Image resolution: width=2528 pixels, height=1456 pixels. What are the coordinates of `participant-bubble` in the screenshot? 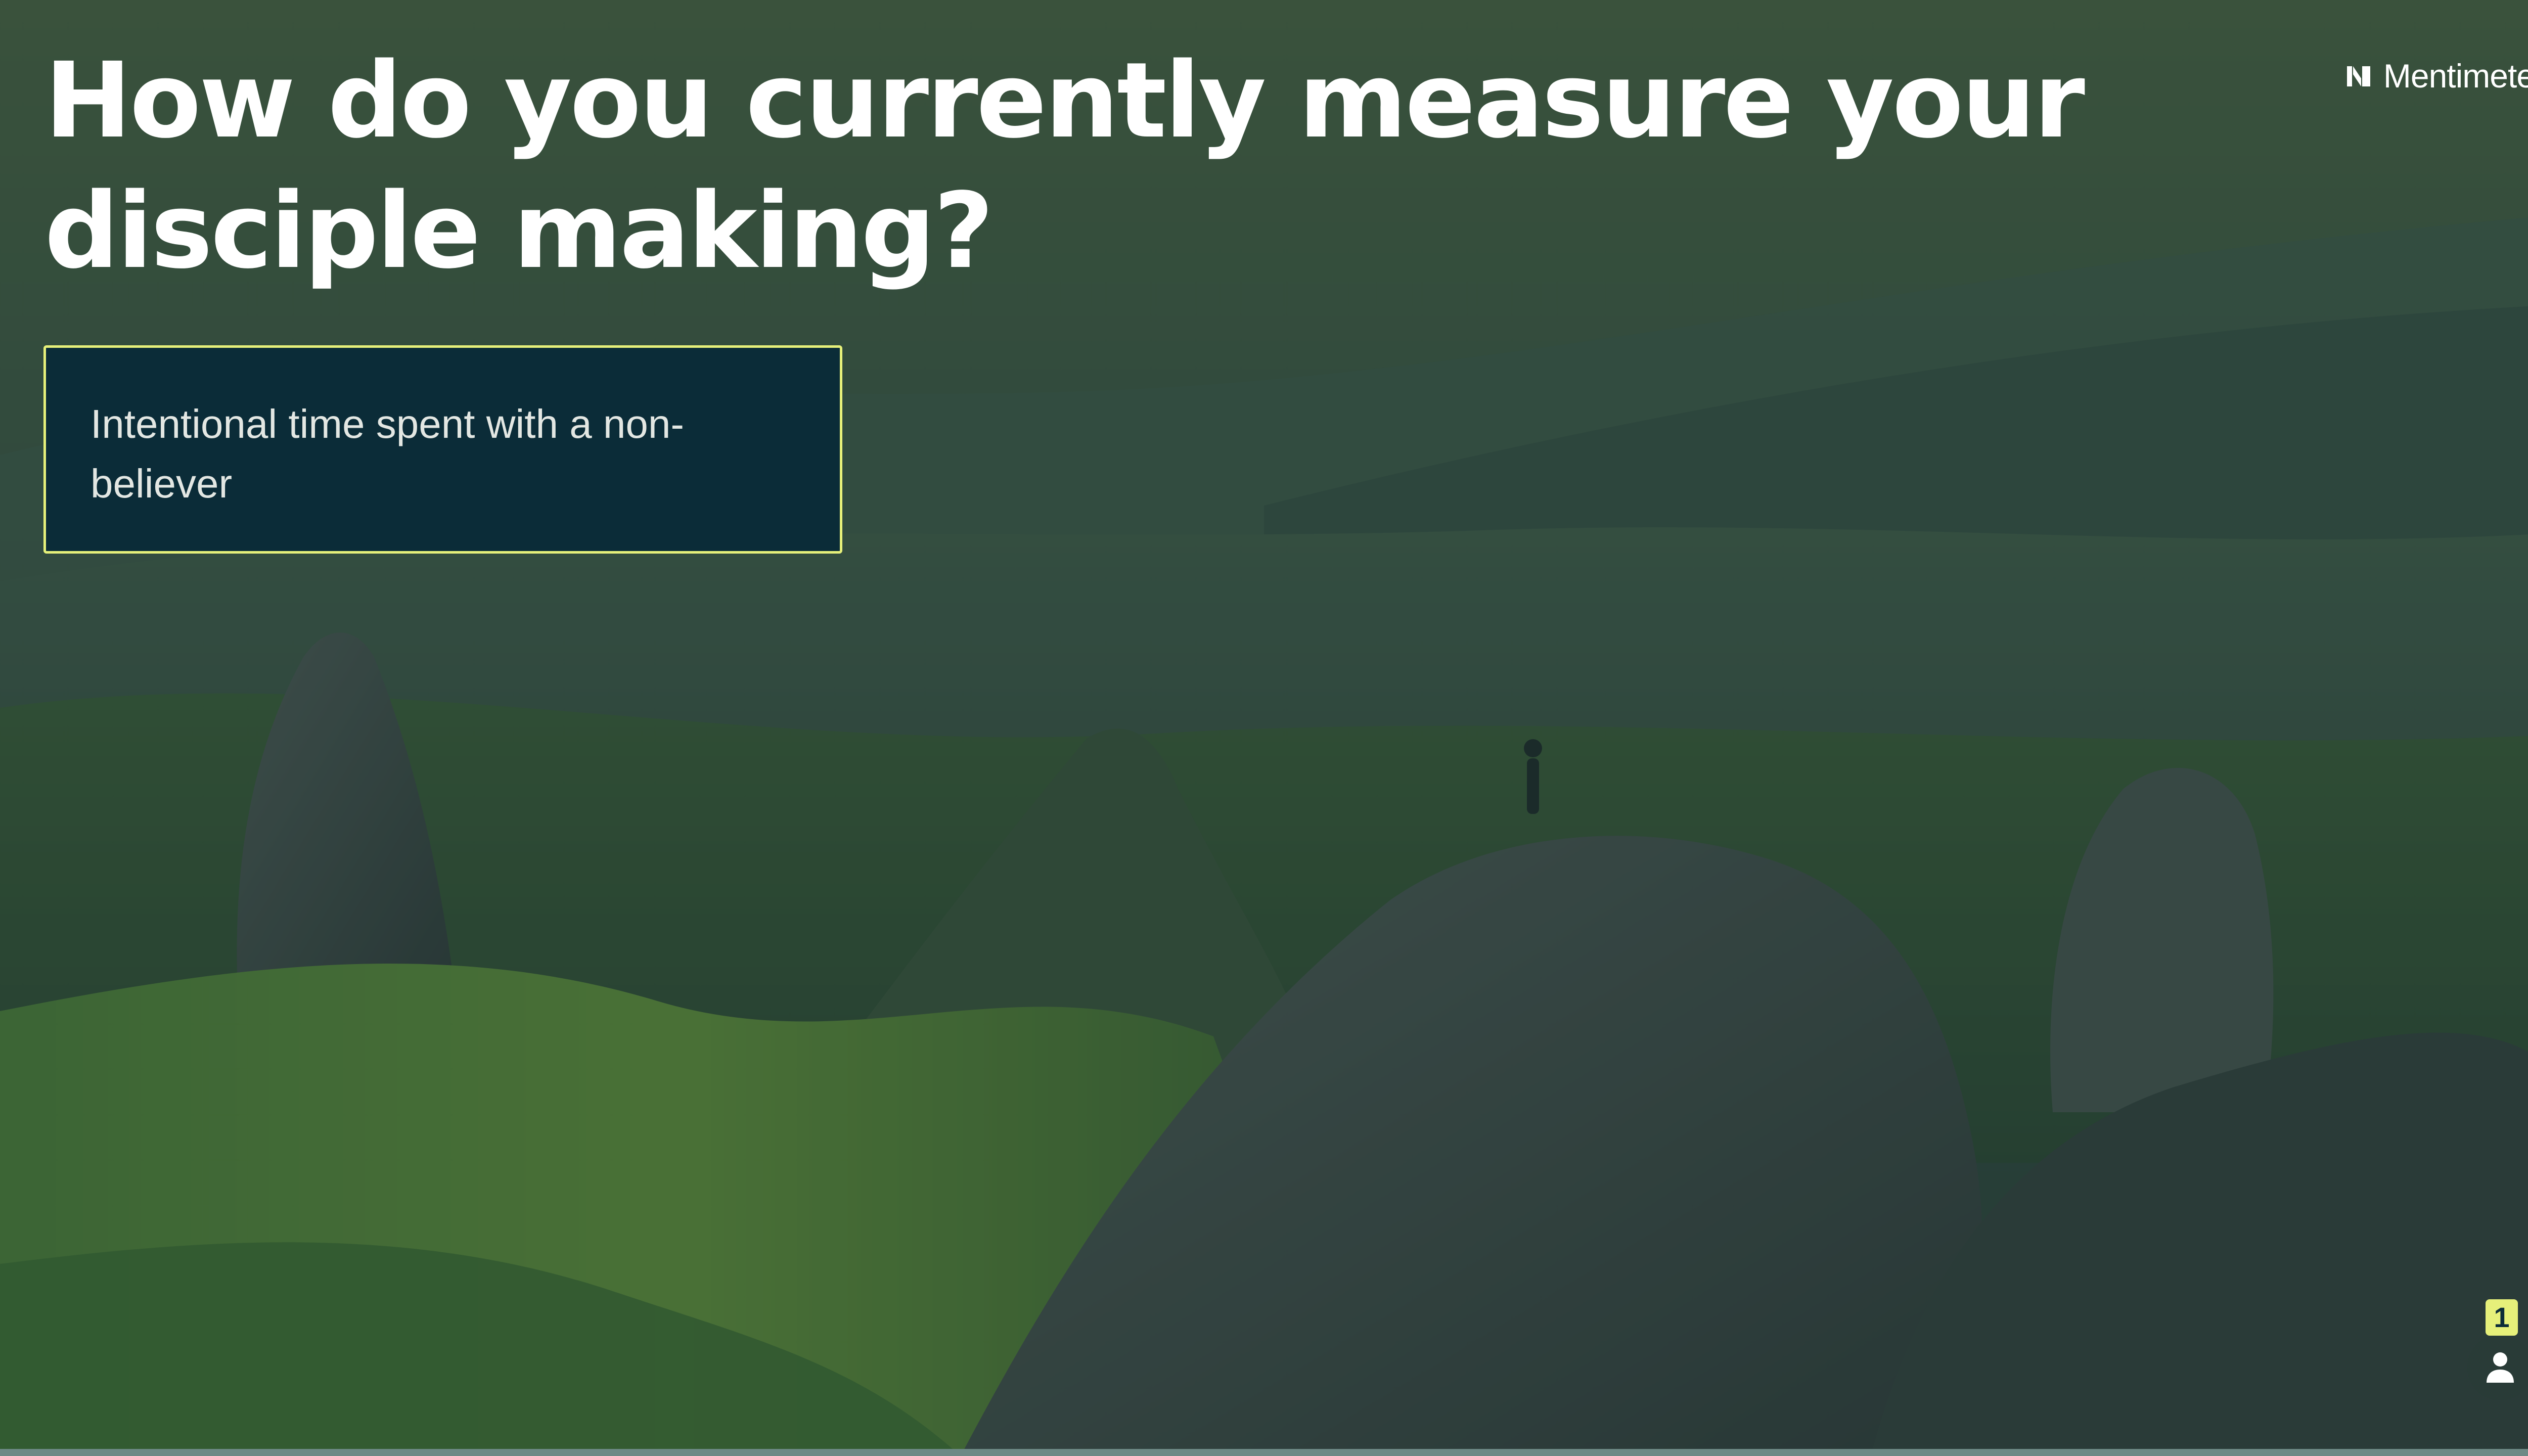 It's located at (2497, 1367).